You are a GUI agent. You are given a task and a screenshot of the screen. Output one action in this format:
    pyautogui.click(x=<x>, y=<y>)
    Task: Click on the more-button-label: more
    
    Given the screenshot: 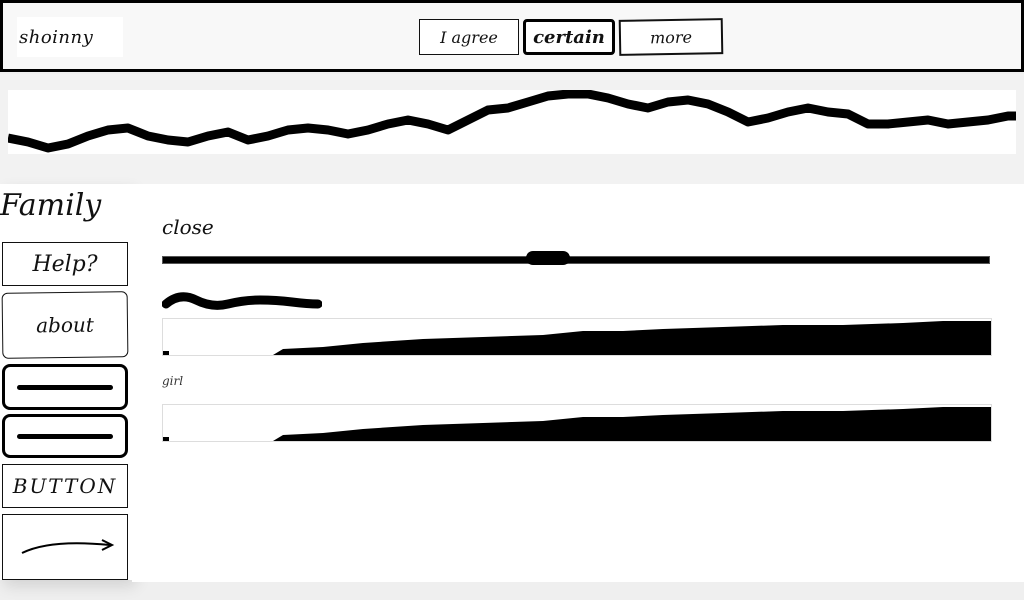 What is the action you would take?
    pyautogui.click(x=671, y=37)
    